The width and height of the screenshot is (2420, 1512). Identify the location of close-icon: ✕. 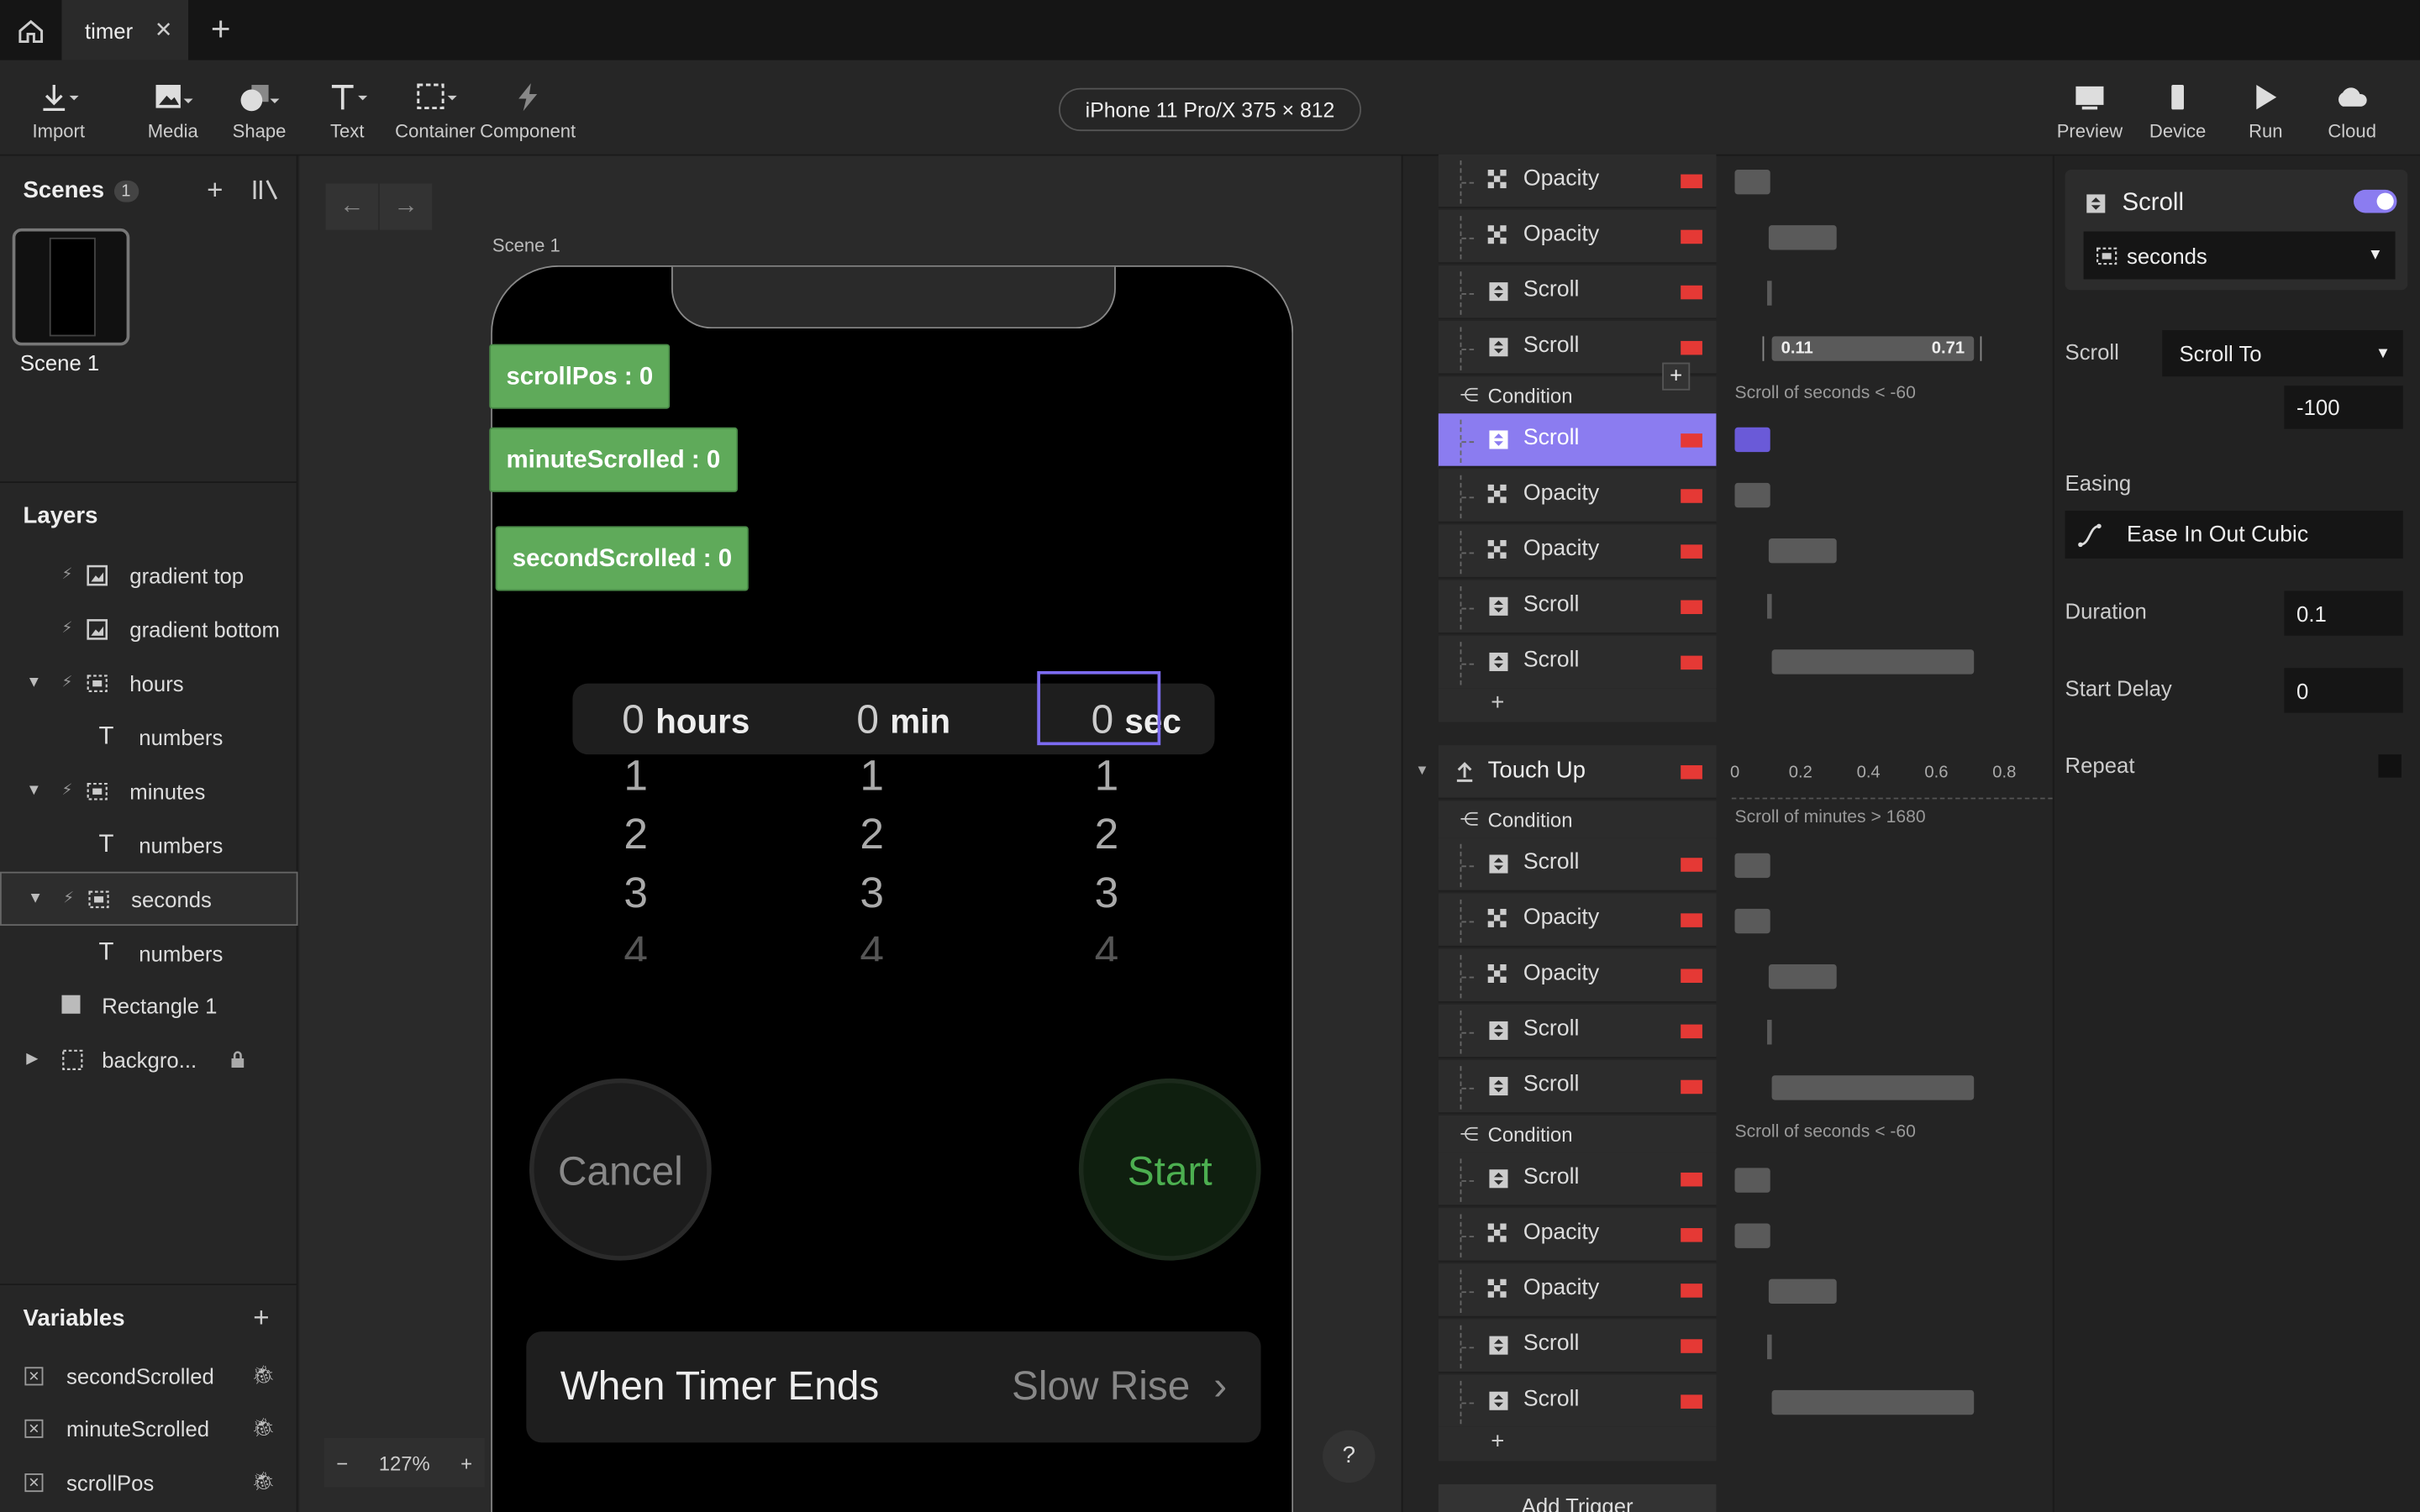
(164, 30).